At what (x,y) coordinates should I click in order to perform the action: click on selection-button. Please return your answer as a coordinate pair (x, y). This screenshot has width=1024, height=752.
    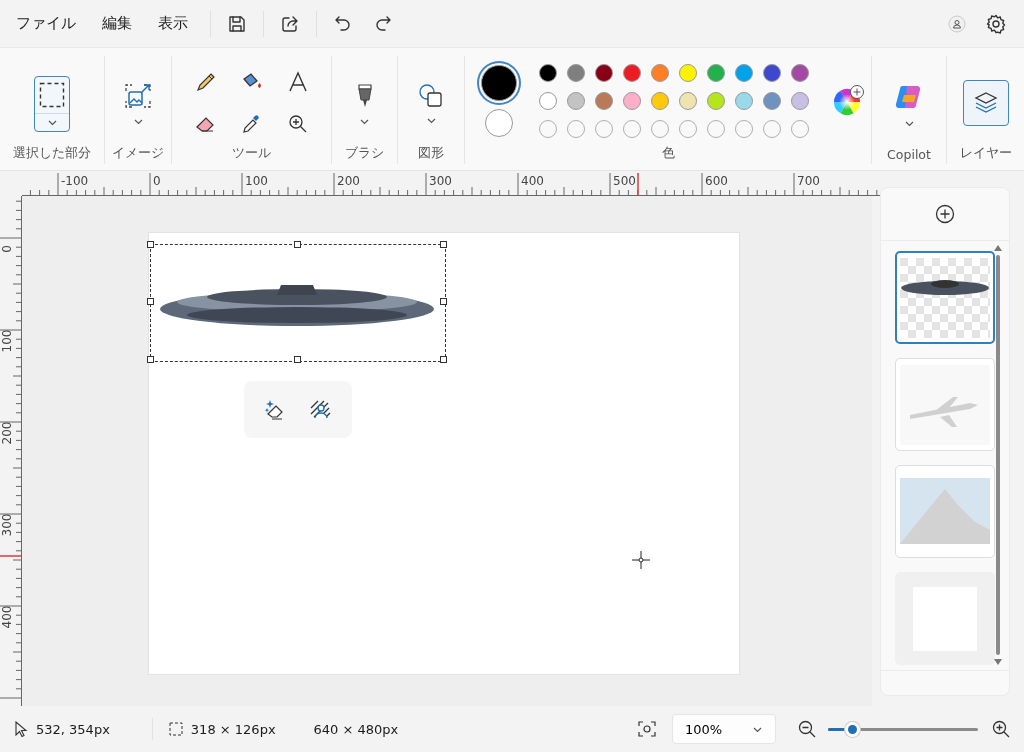
    Looking at the image, I should click on (52, 103).